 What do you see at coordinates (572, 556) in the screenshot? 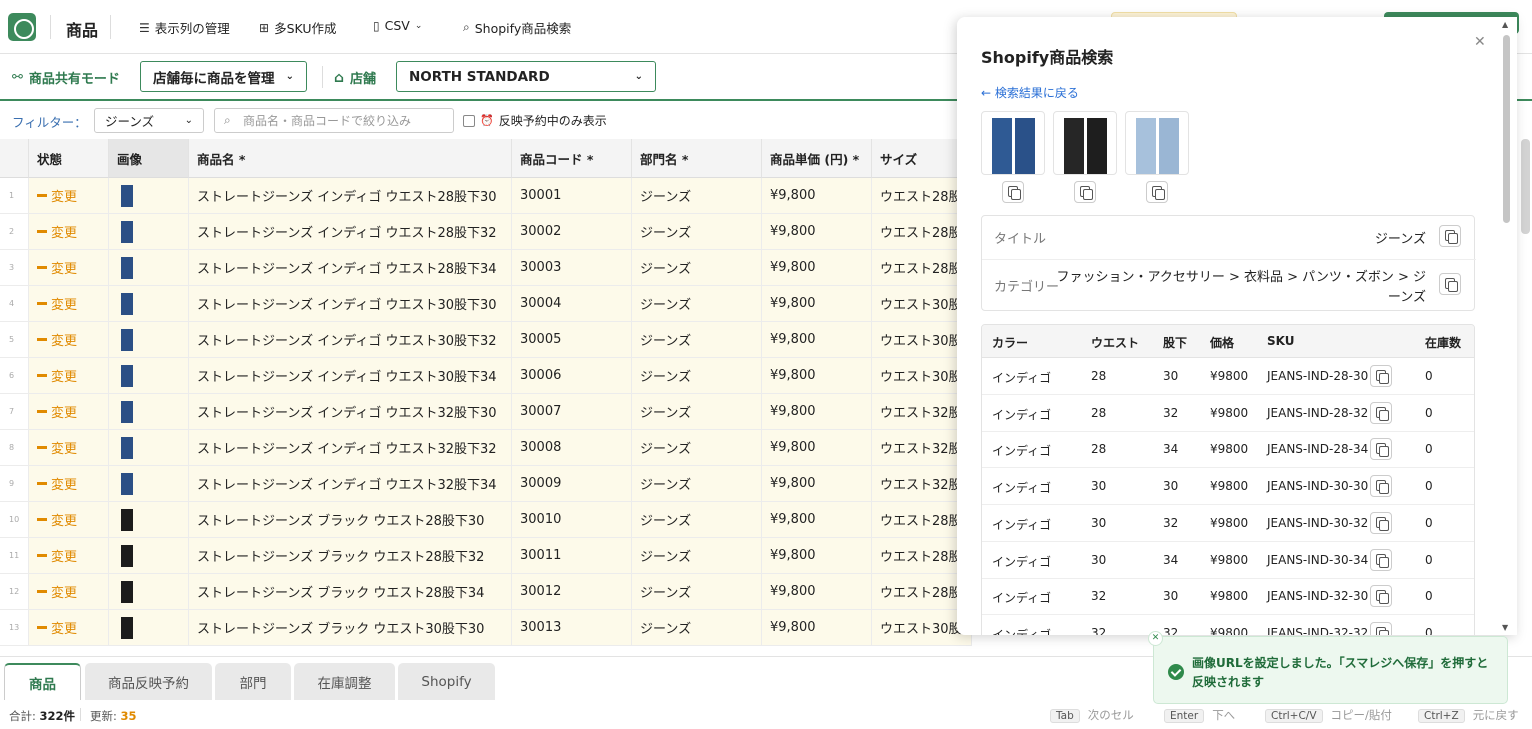
I see `code-cell: 30011` at bounding box center [572, 556].